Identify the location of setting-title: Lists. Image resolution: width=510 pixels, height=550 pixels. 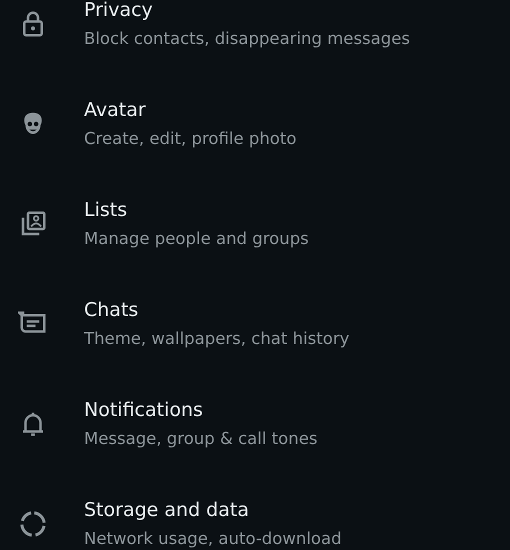
(106, 210).